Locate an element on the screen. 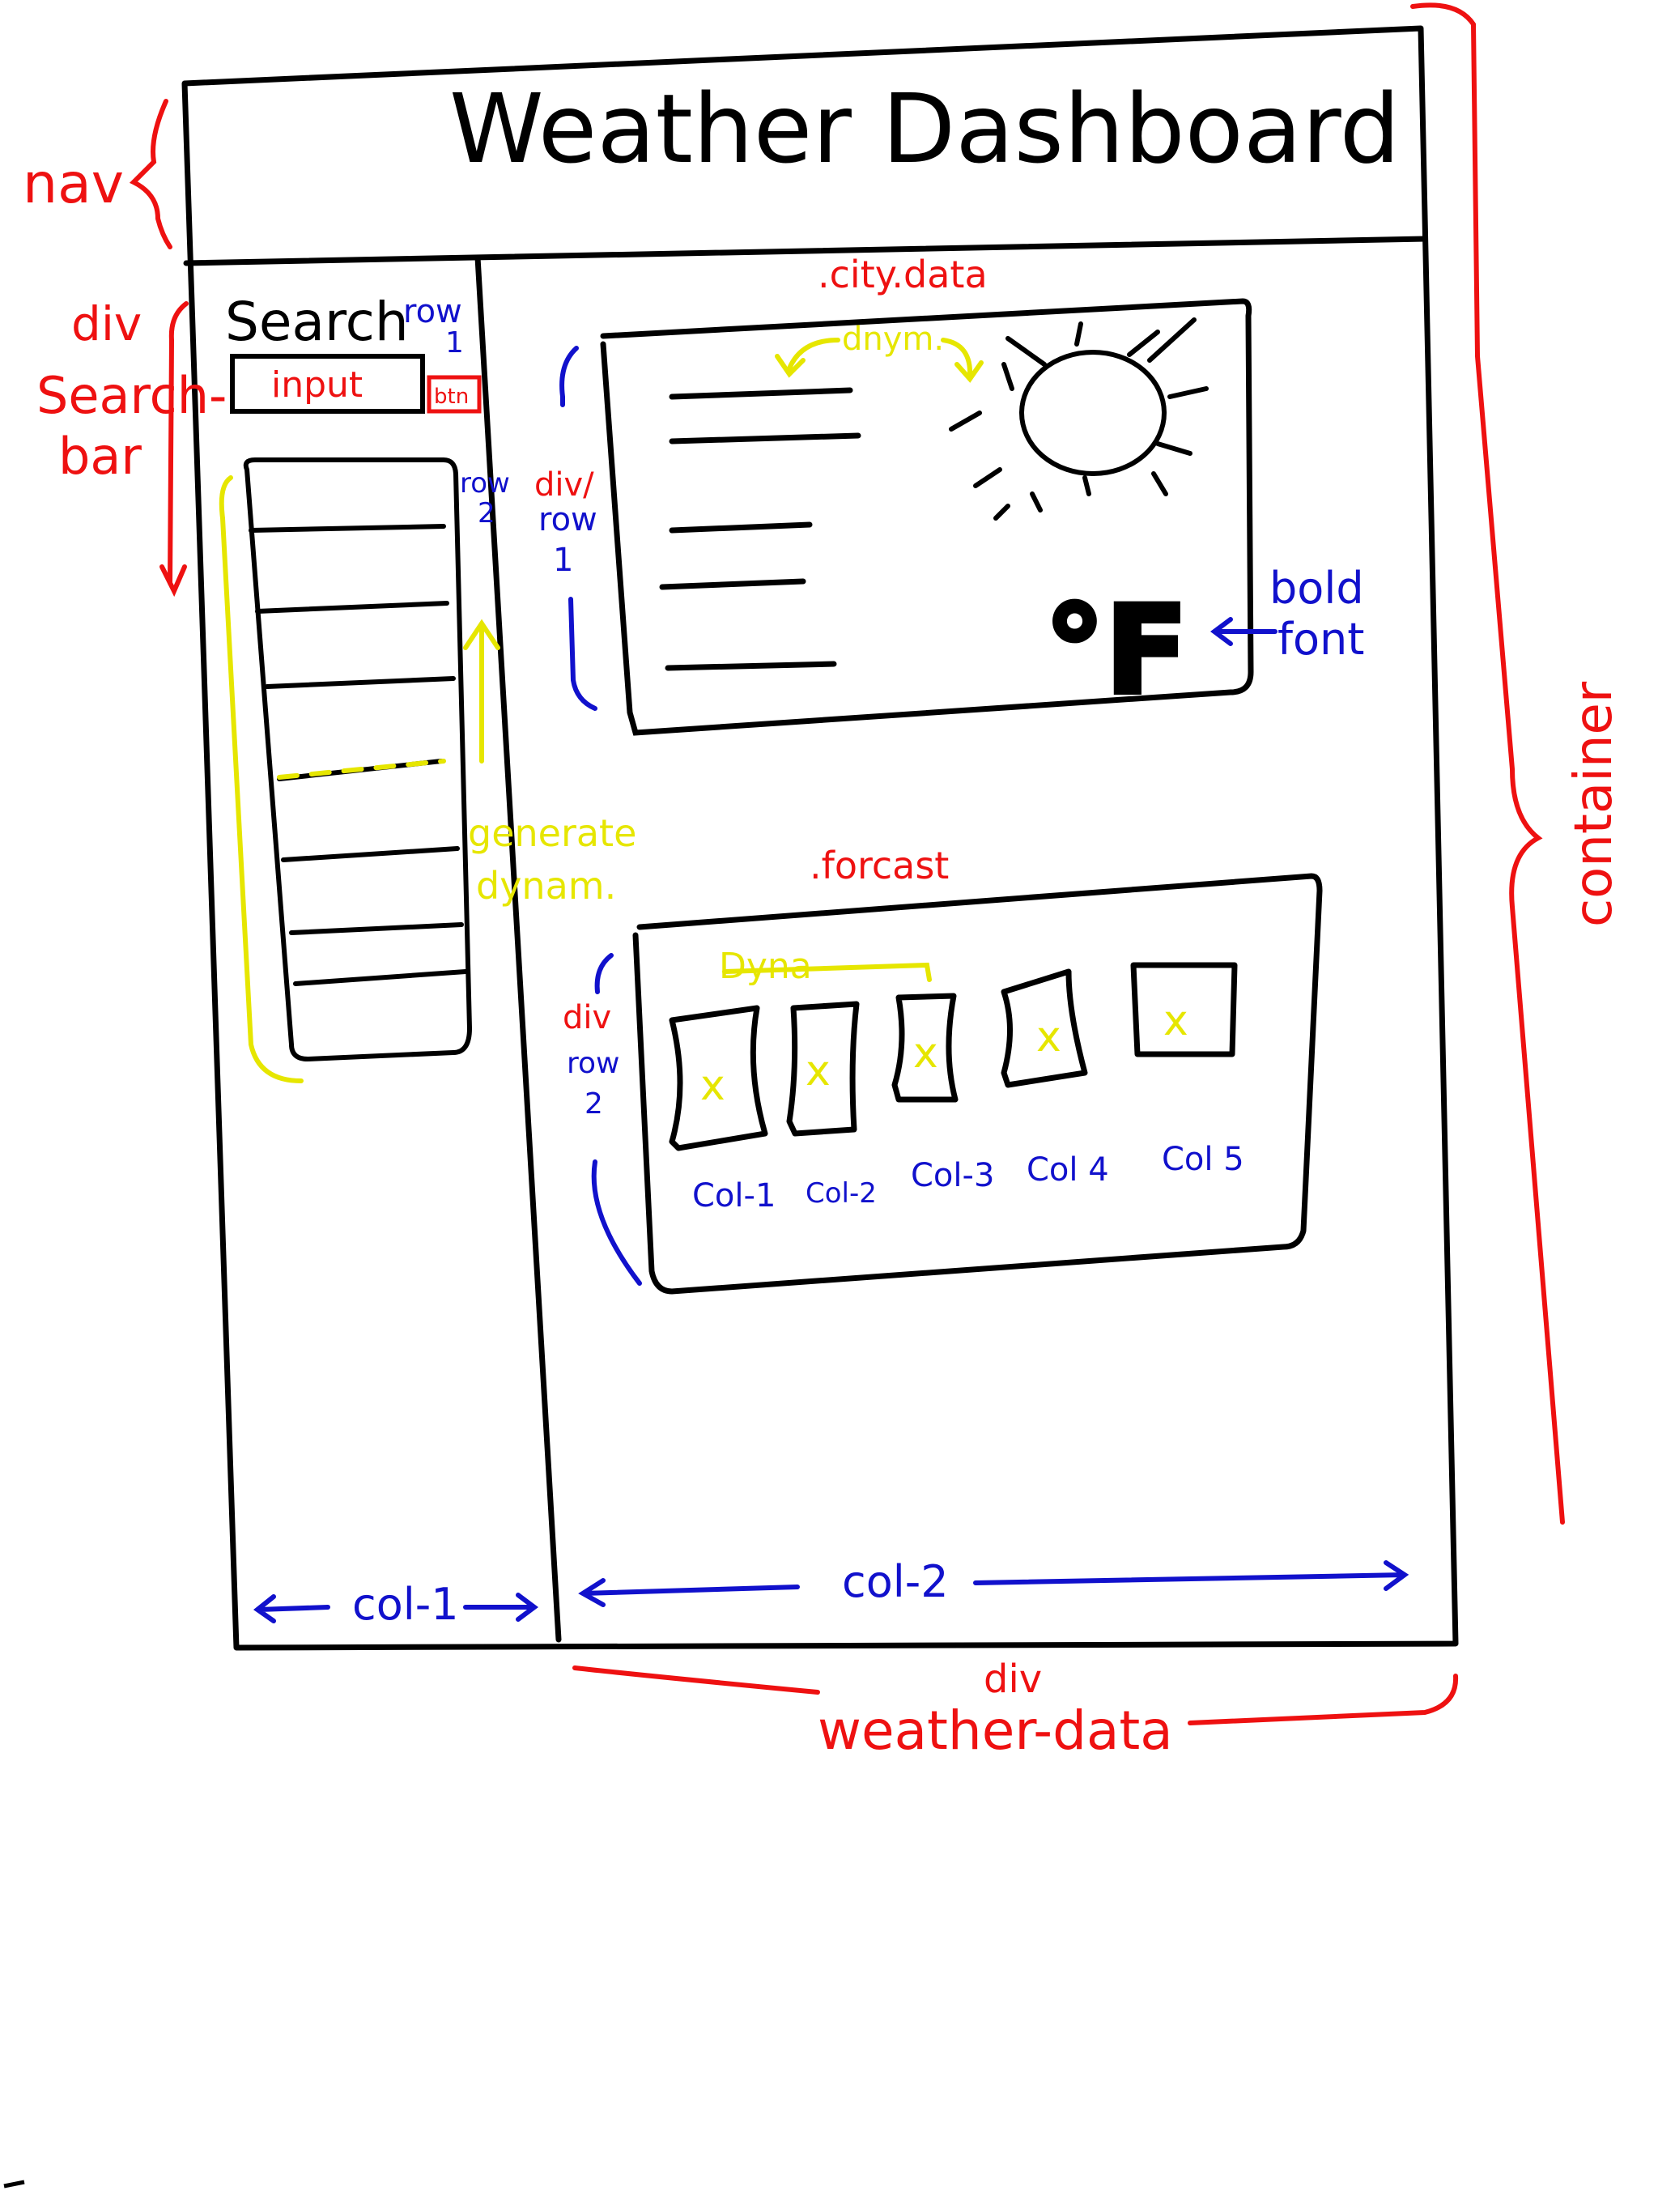  forecast-col-label: Col-1 is located at coordinates (734, 1196).